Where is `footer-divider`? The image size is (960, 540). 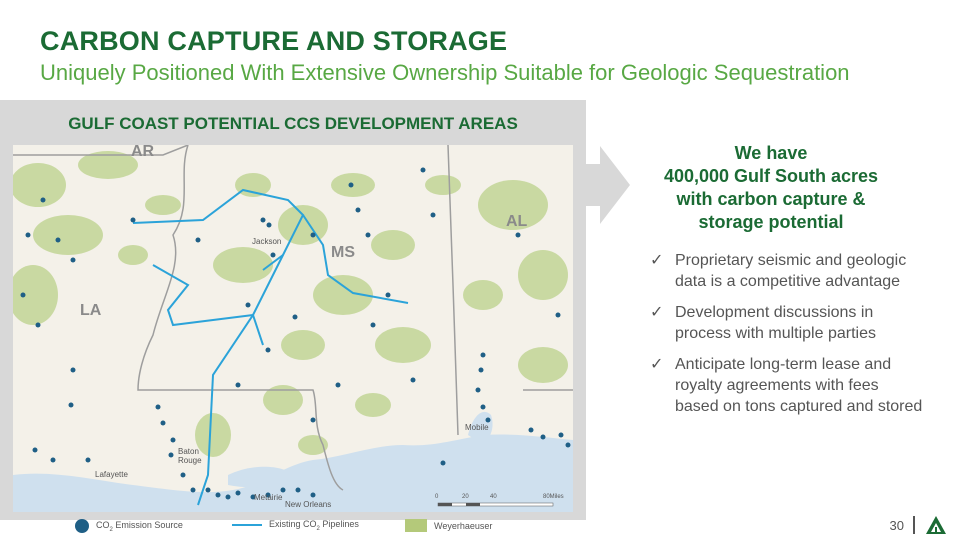
footer-divider is located at coordinates (914, 525).